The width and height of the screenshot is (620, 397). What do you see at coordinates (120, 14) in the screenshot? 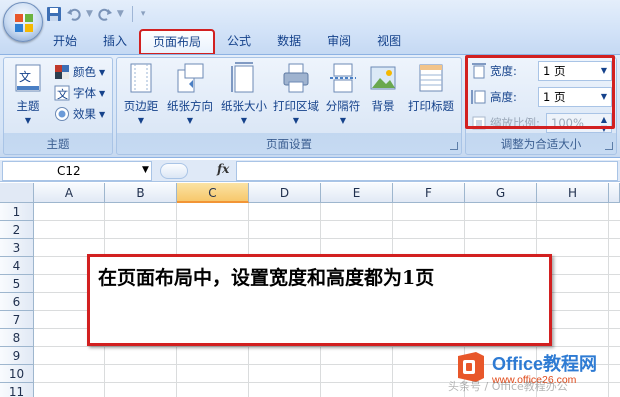
I see `redo-dropdown-icon: ▼` at bounding box center [120, 14].